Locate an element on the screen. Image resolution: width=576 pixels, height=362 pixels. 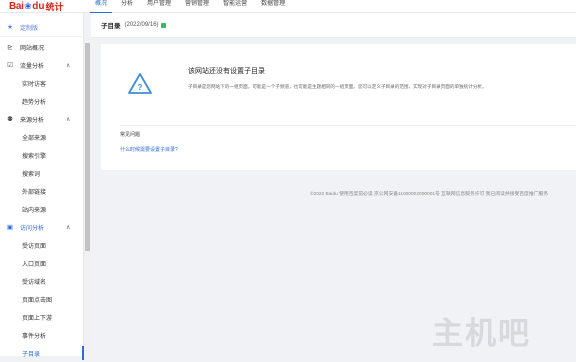
divider is located at coordinates (348, 125).